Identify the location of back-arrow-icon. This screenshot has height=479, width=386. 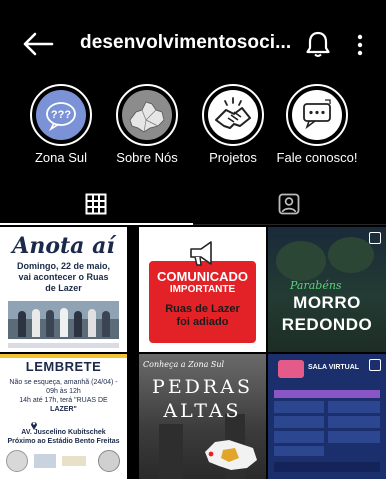
(37, 44).